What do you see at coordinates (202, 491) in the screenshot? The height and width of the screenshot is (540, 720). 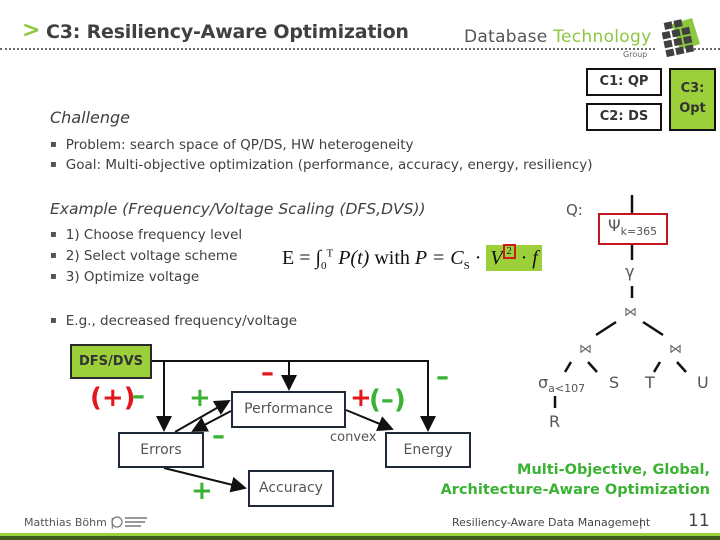 I see `sign-errors-to-accuracy-plus: +` at bounding box center [202, 491].